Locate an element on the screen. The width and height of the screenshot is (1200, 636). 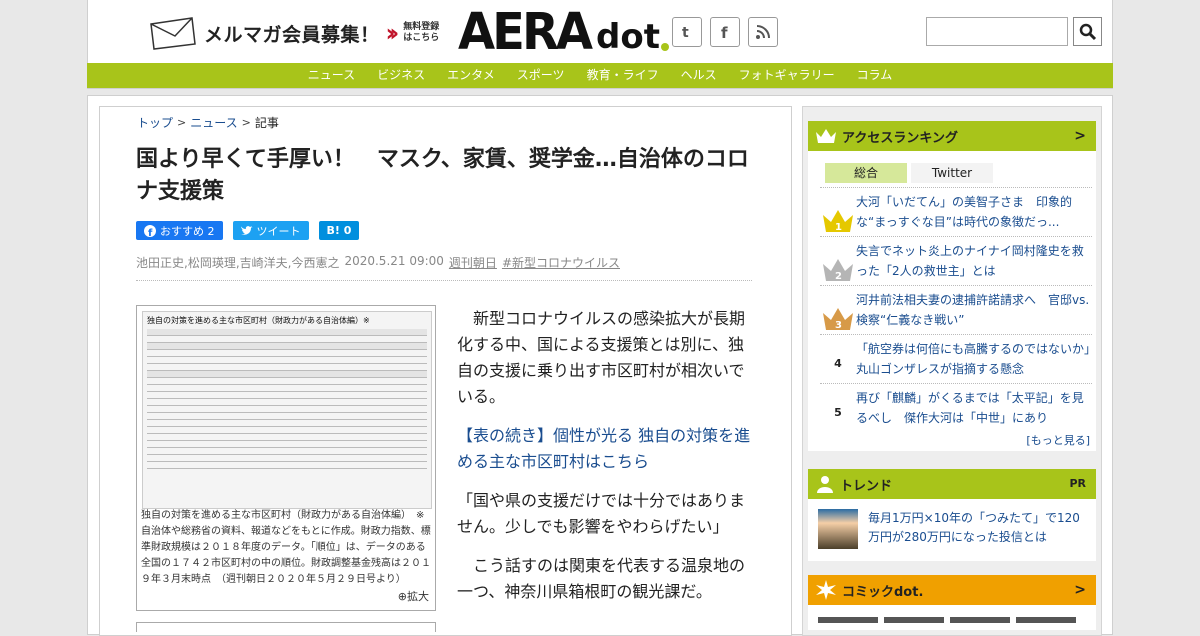
ranking-item-text: 「航空券は何倍にも高騰するのではないか」丸山ゴンザレスが指摘する懸念 is located at coordinates (973, 359).